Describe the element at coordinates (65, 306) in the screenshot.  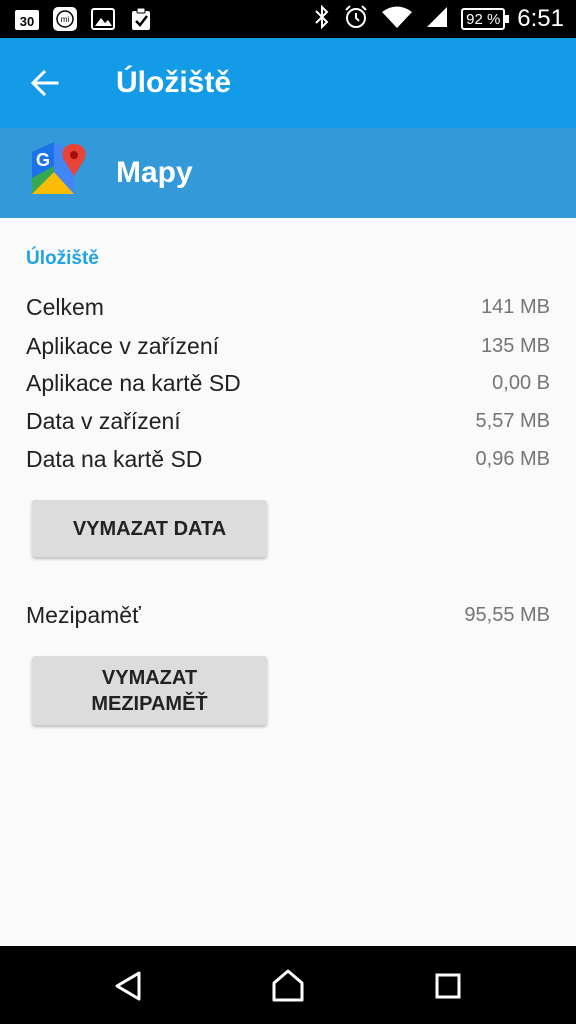
I see `row-label: Celkem` at that location.